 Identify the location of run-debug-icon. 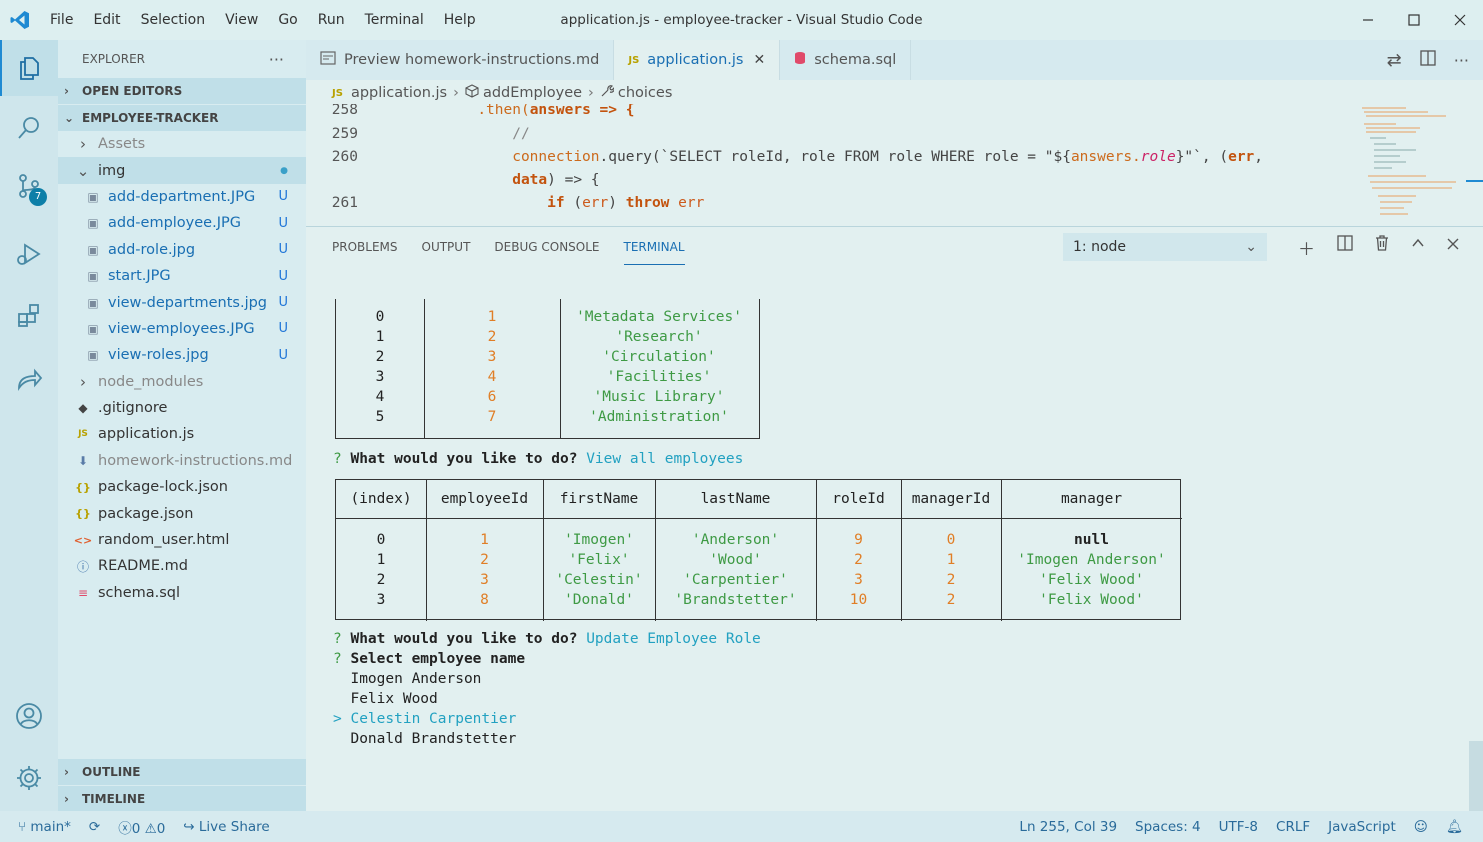
(29, 254).